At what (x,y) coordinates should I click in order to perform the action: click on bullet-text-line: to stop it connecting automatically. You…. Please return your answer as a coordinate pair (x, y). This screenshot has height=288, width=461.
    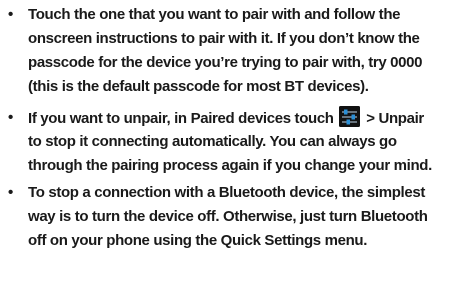
    Looking at the image, I should click on (212, 141).